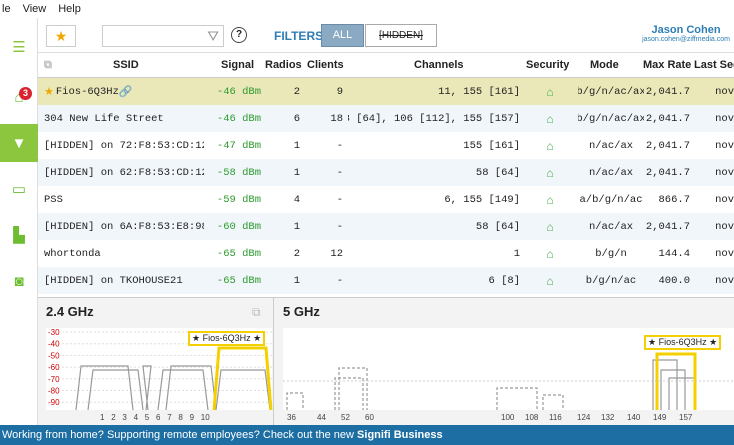  What do you see at coordinates (667, 65) in the screenshot?
I see `col-maxrate: Max Rate` at bounding box center [667, 65].